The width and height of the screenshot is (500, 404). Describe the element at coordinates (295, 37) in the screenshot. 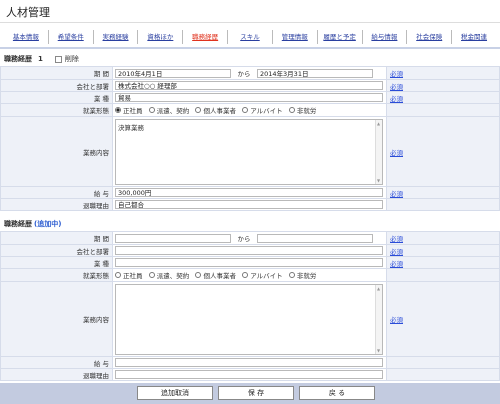

I see `tab-management-info: 管理情報` at that location.